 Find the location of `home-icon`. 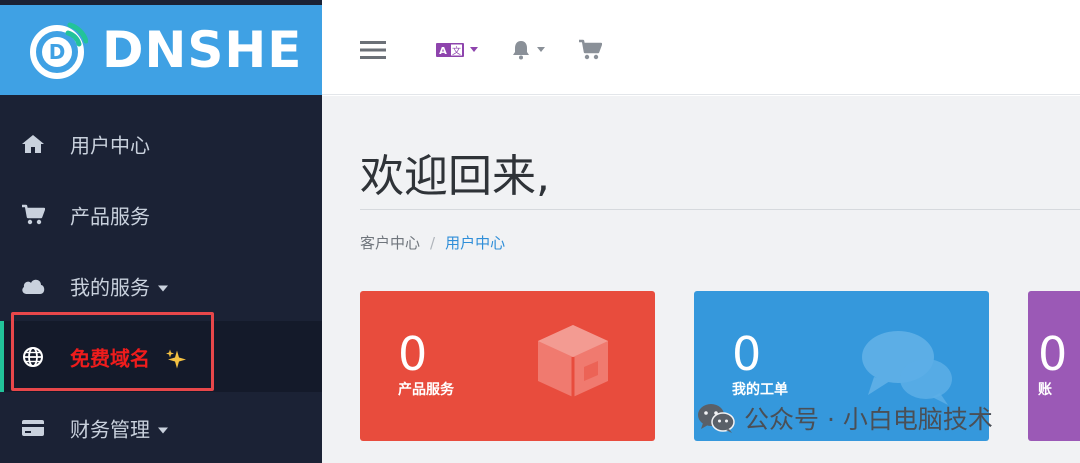

home-icon is located at coordinates (33, 144).